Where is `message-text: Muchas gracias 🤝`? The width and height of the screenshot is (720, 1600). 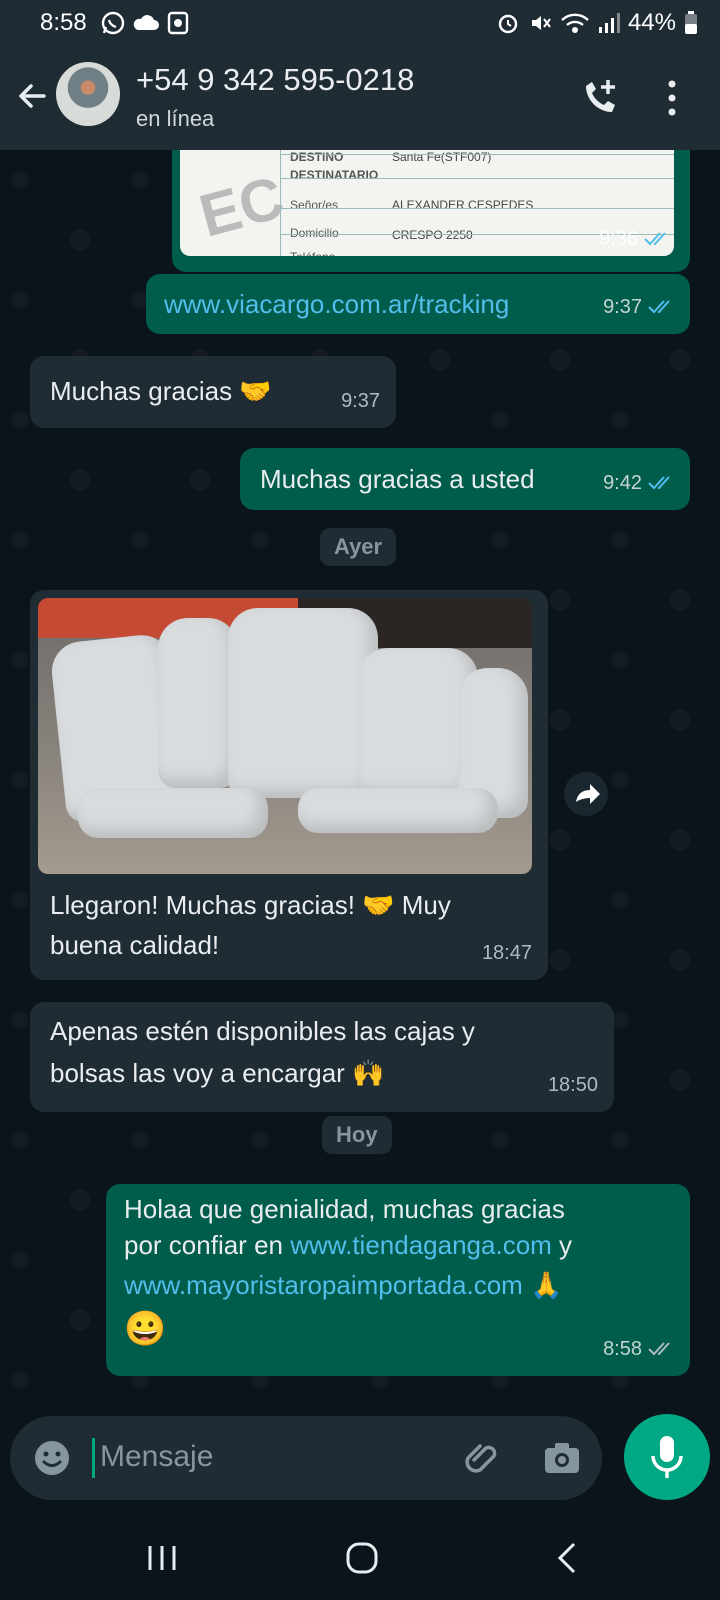 message-text: Muchas gracias 🤝 is located at coordinates (161, 391).